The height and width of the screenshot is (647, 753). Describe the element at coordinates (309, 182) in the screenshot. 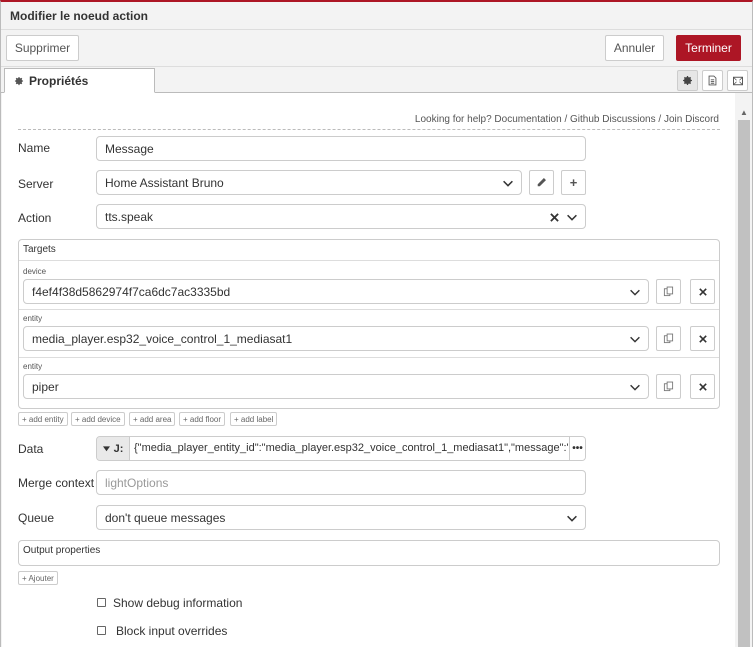

I see `server-select: Home Assistant Bruno` at that location.